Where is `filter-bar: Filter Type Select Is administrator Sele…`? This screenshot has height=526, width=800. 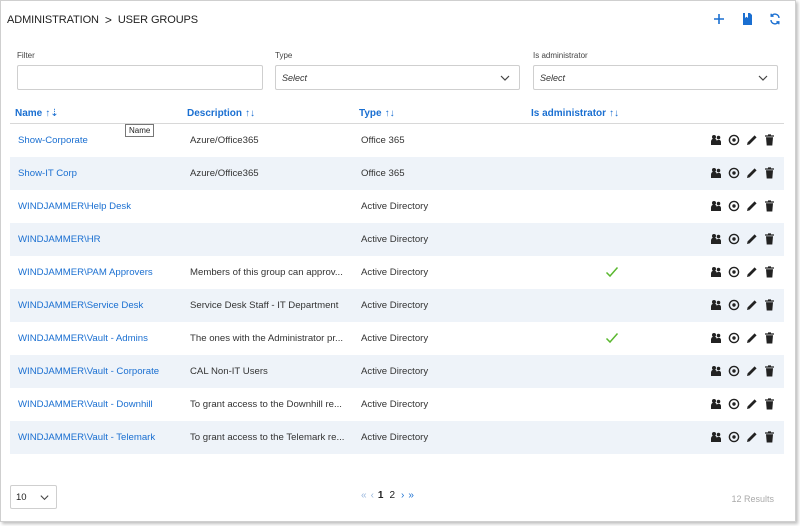 filter-bar: Filter Type Select Is administrator Sele… is located at coordinates (397, 72).